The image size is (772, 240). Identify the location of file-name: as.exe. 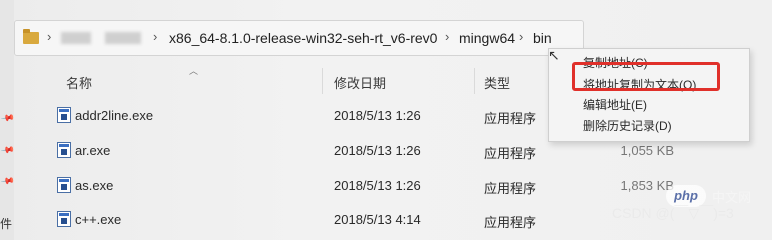
(94, 185).